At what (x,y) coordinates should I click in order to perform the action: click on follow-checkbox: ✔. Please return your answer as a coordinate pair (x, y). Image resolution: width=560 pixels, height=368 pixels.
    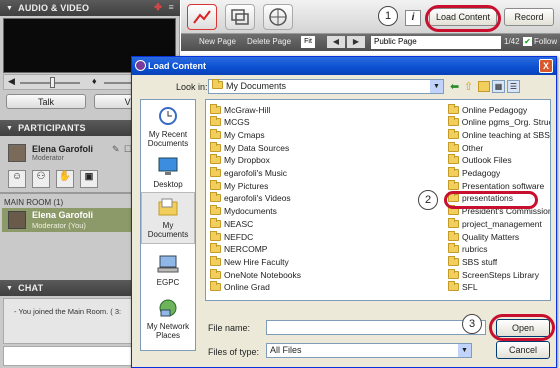
    Looking at the image, I should click on (527, 41).